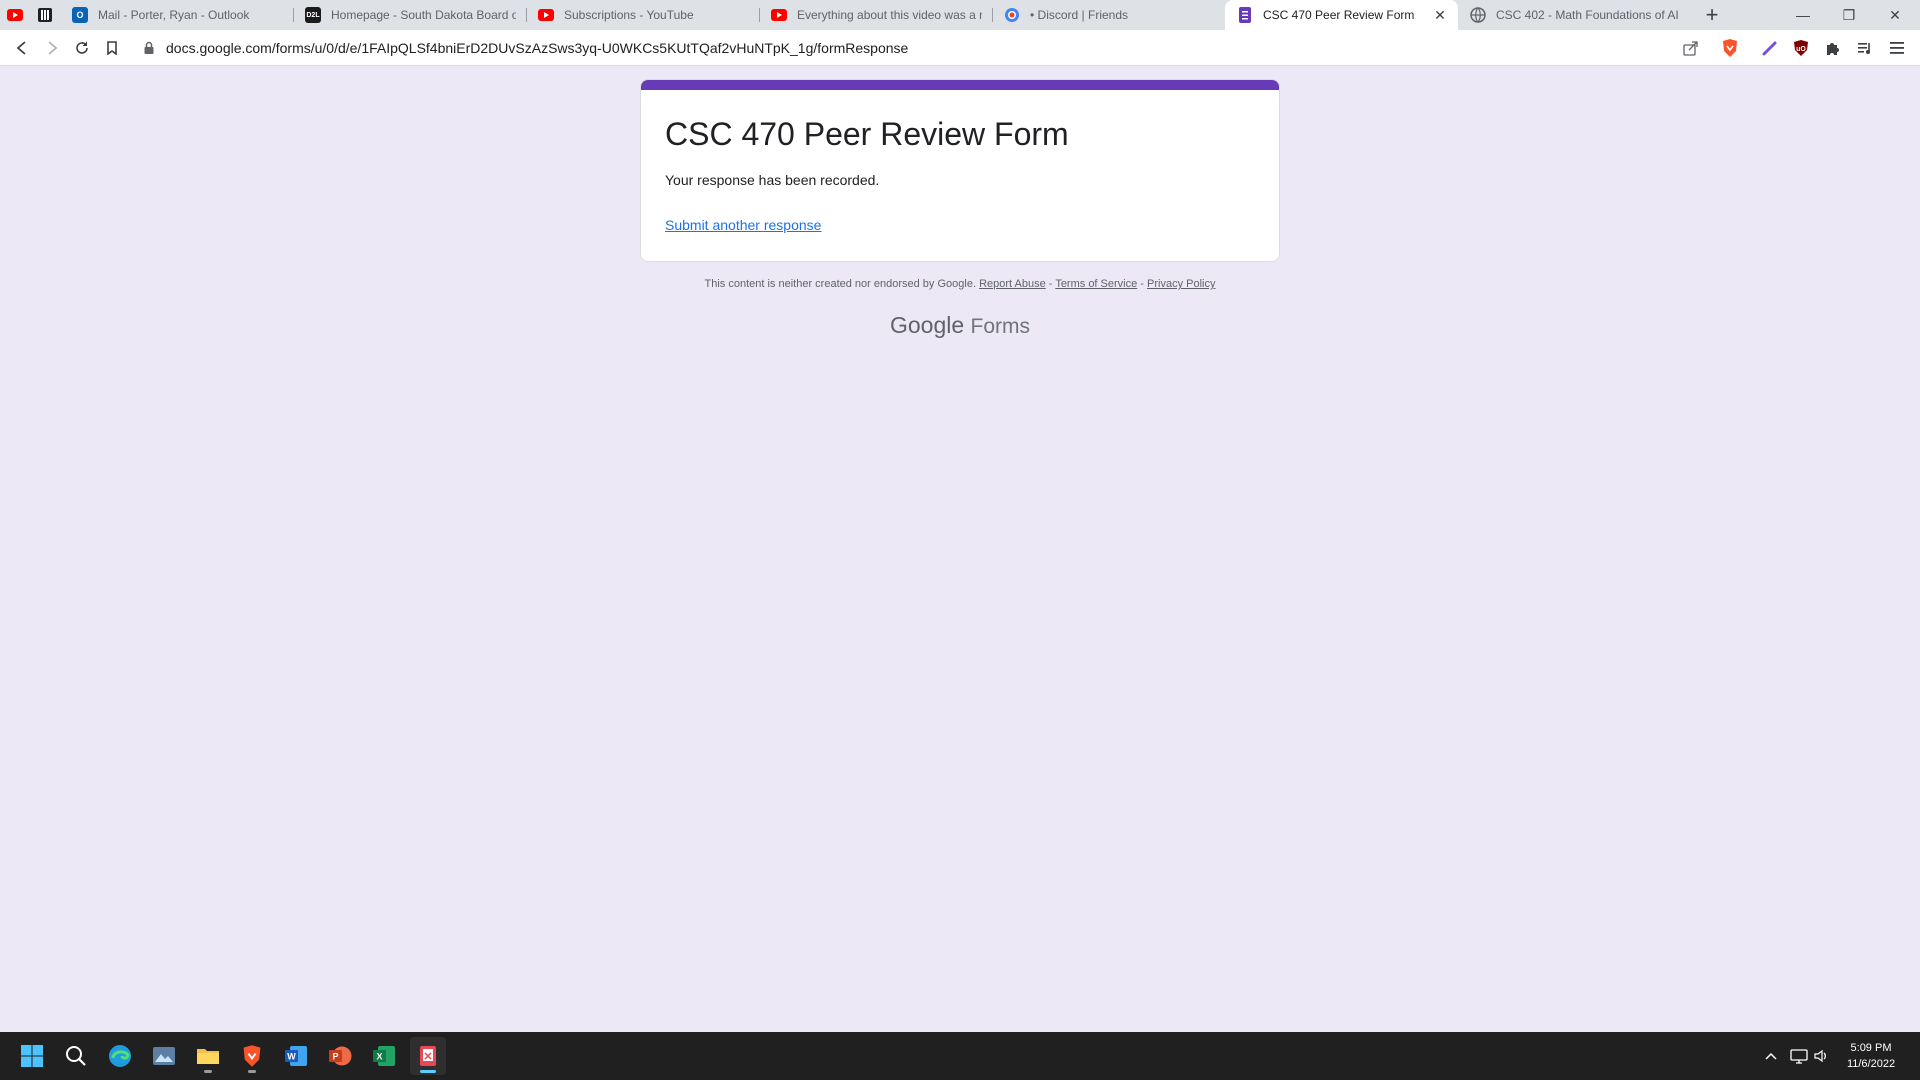  What do you see at coordinates (1012, 284) in the screenshot?
I see `report-abuse-link: Report Abuse` at bounding box center [1012, 284].